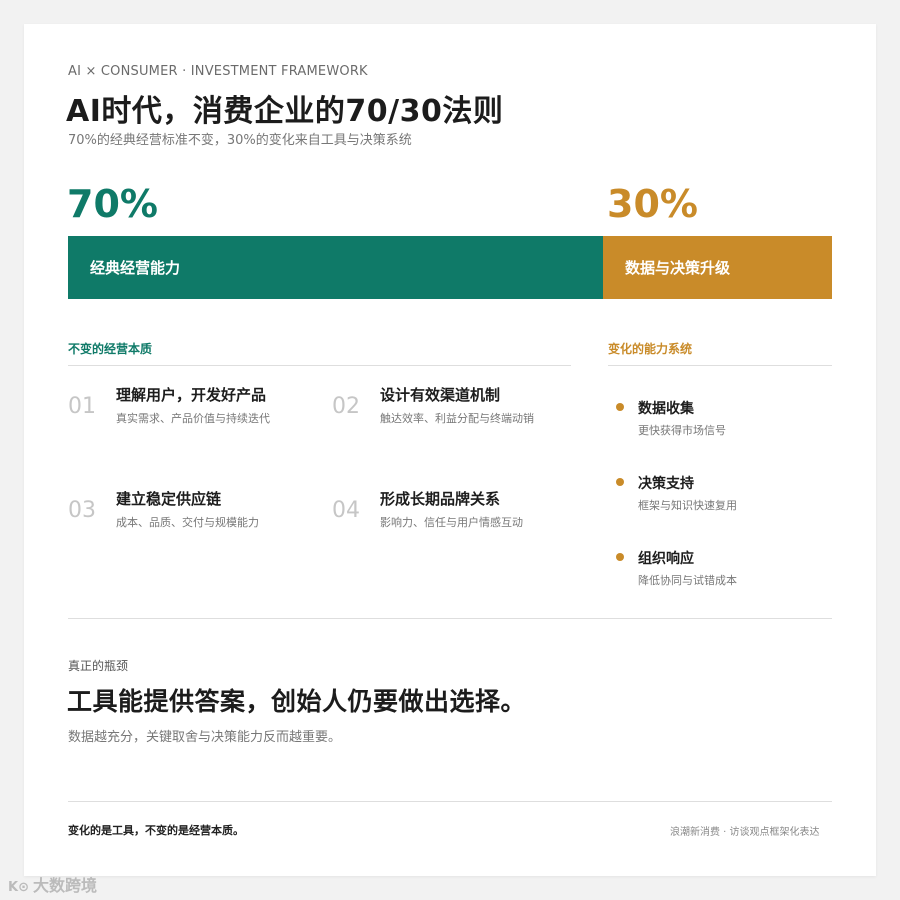 This screenshot has width=900, height=900. Describe the element at coordinates (666, 409) in the screenshot. I see `changed-item-title: 数据收集` at that location.